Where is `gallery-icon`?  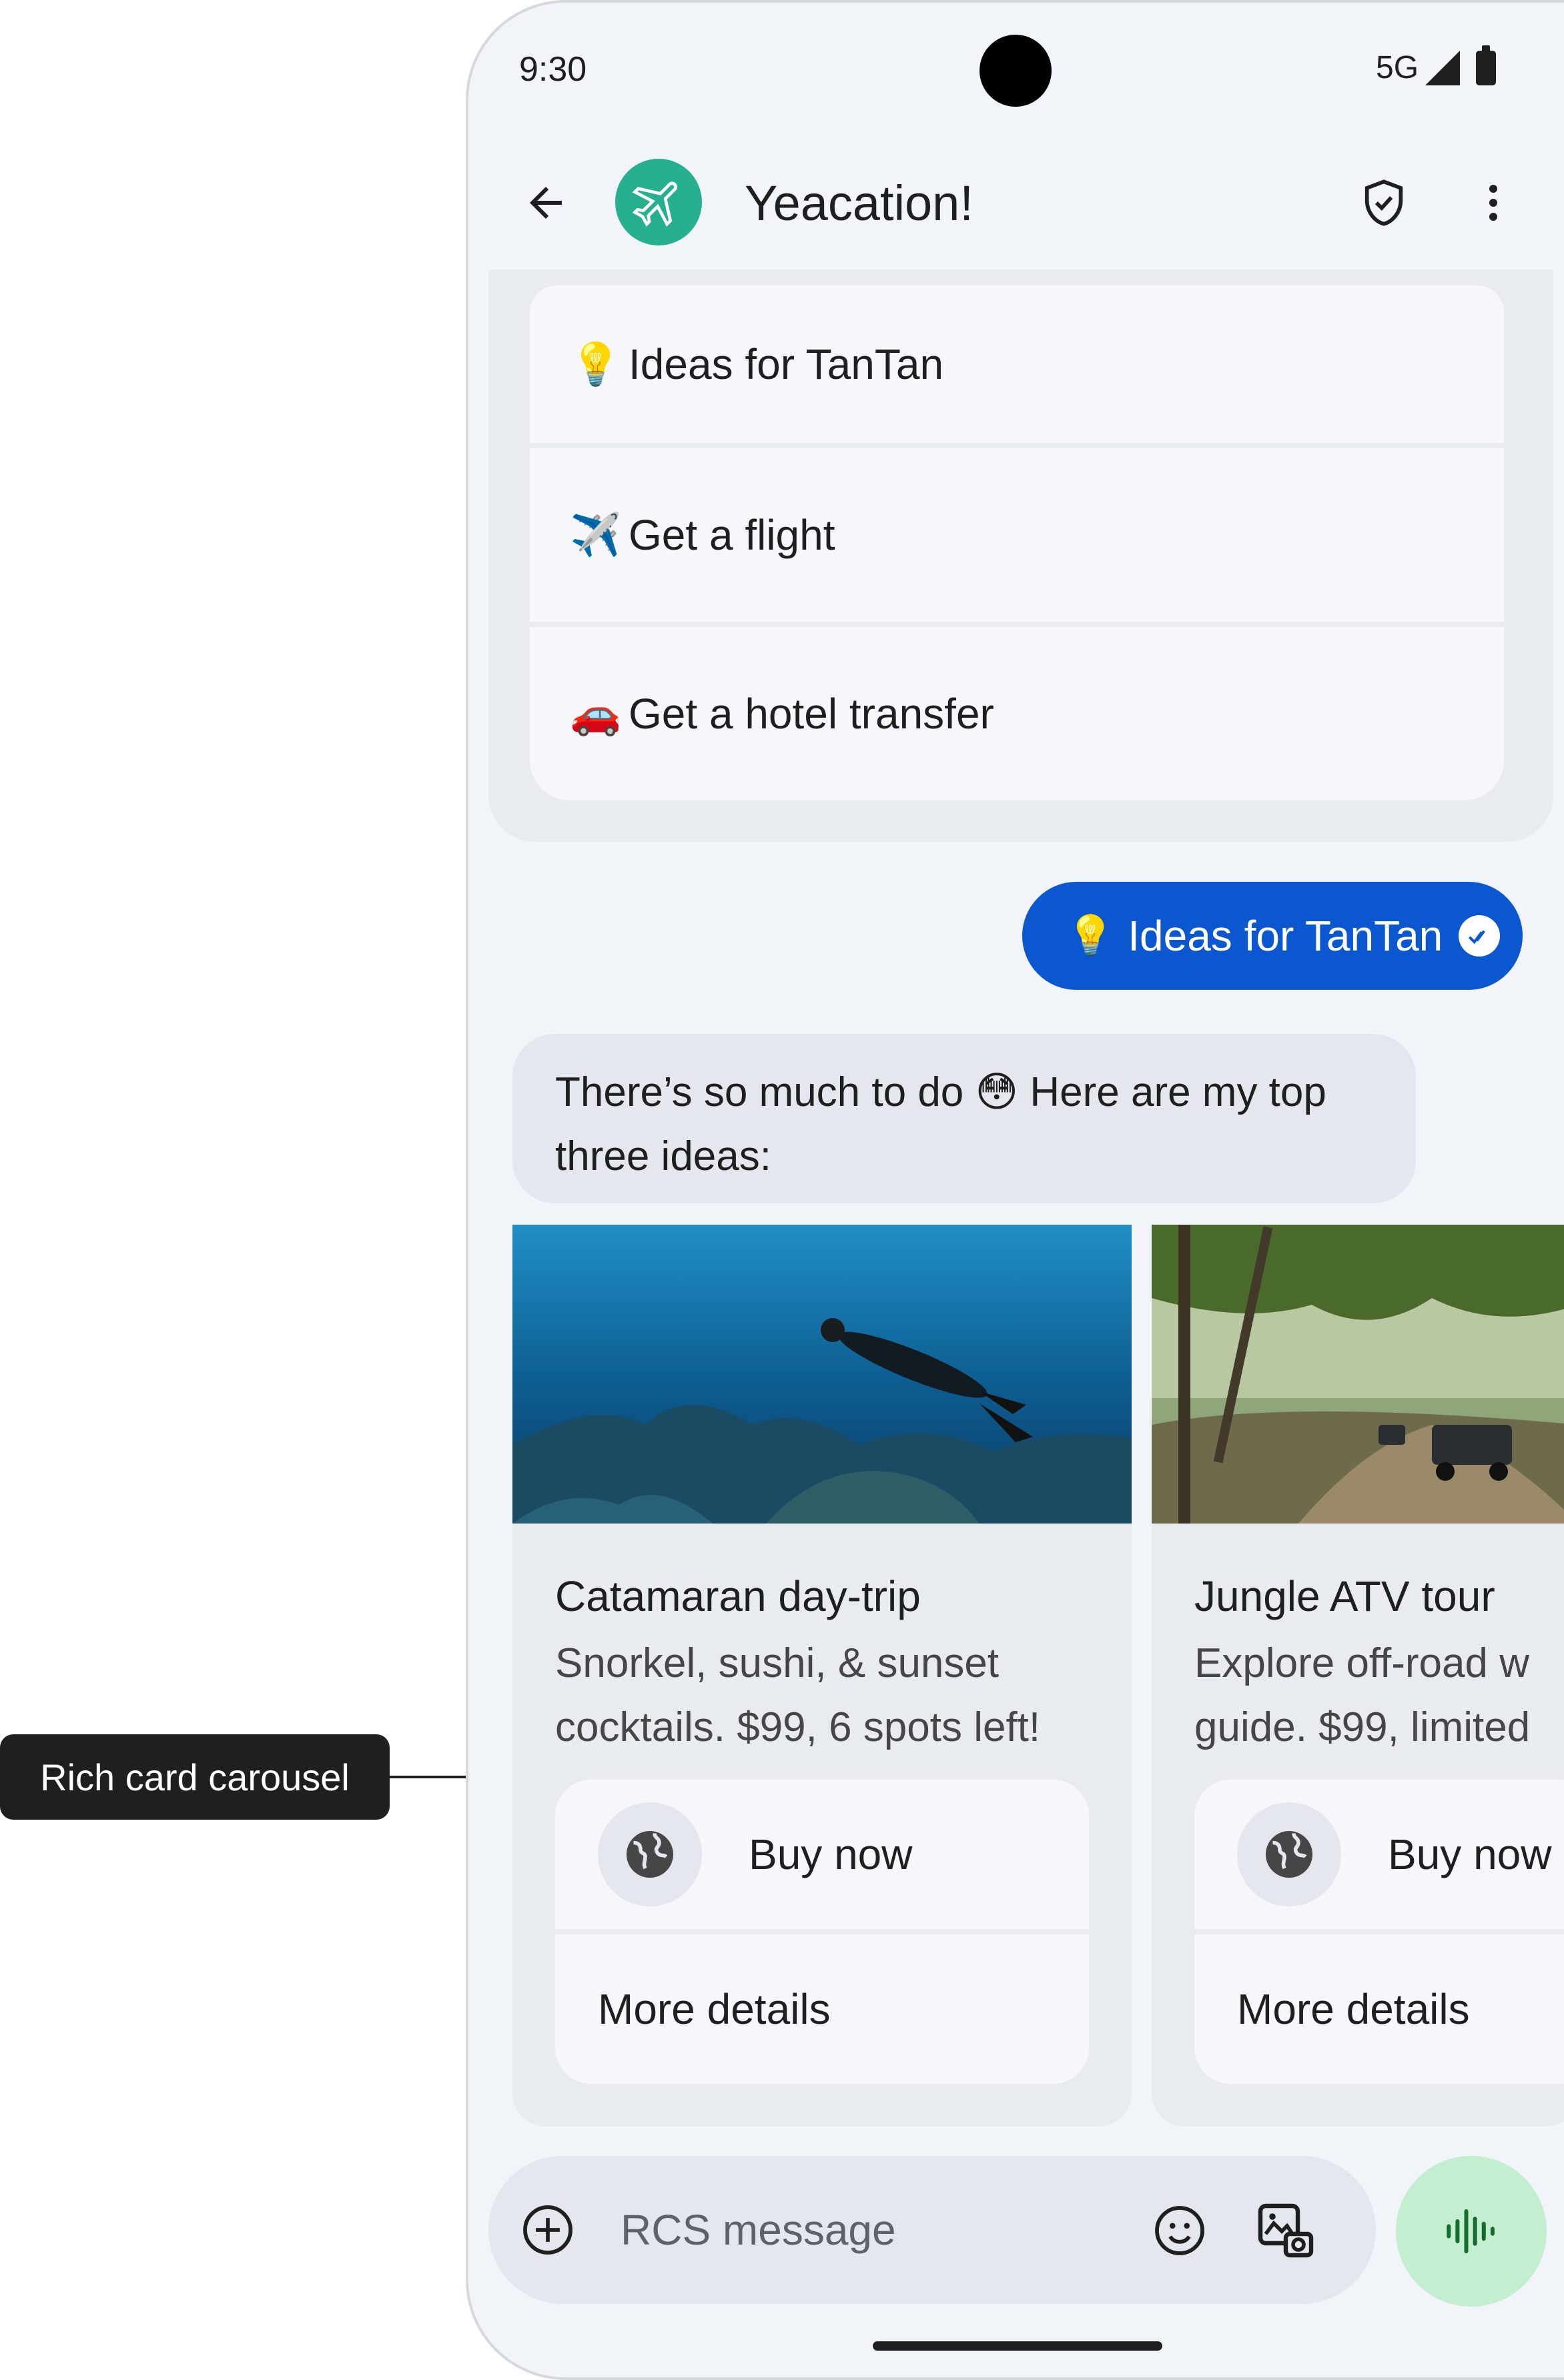
gallery-icon is located at coordinates (1286, 2230).